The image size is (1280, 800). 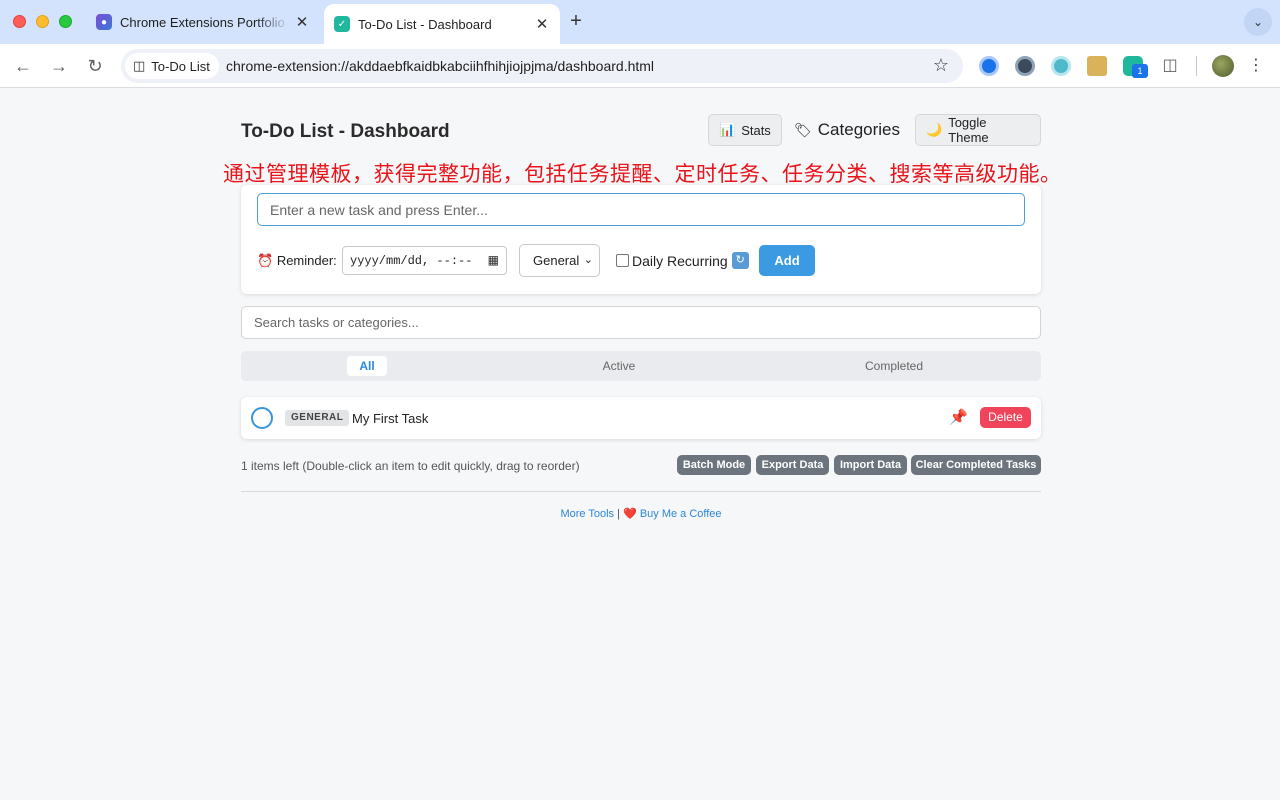 I want to click on task-text: My First Task, so click(x=390, y=418).